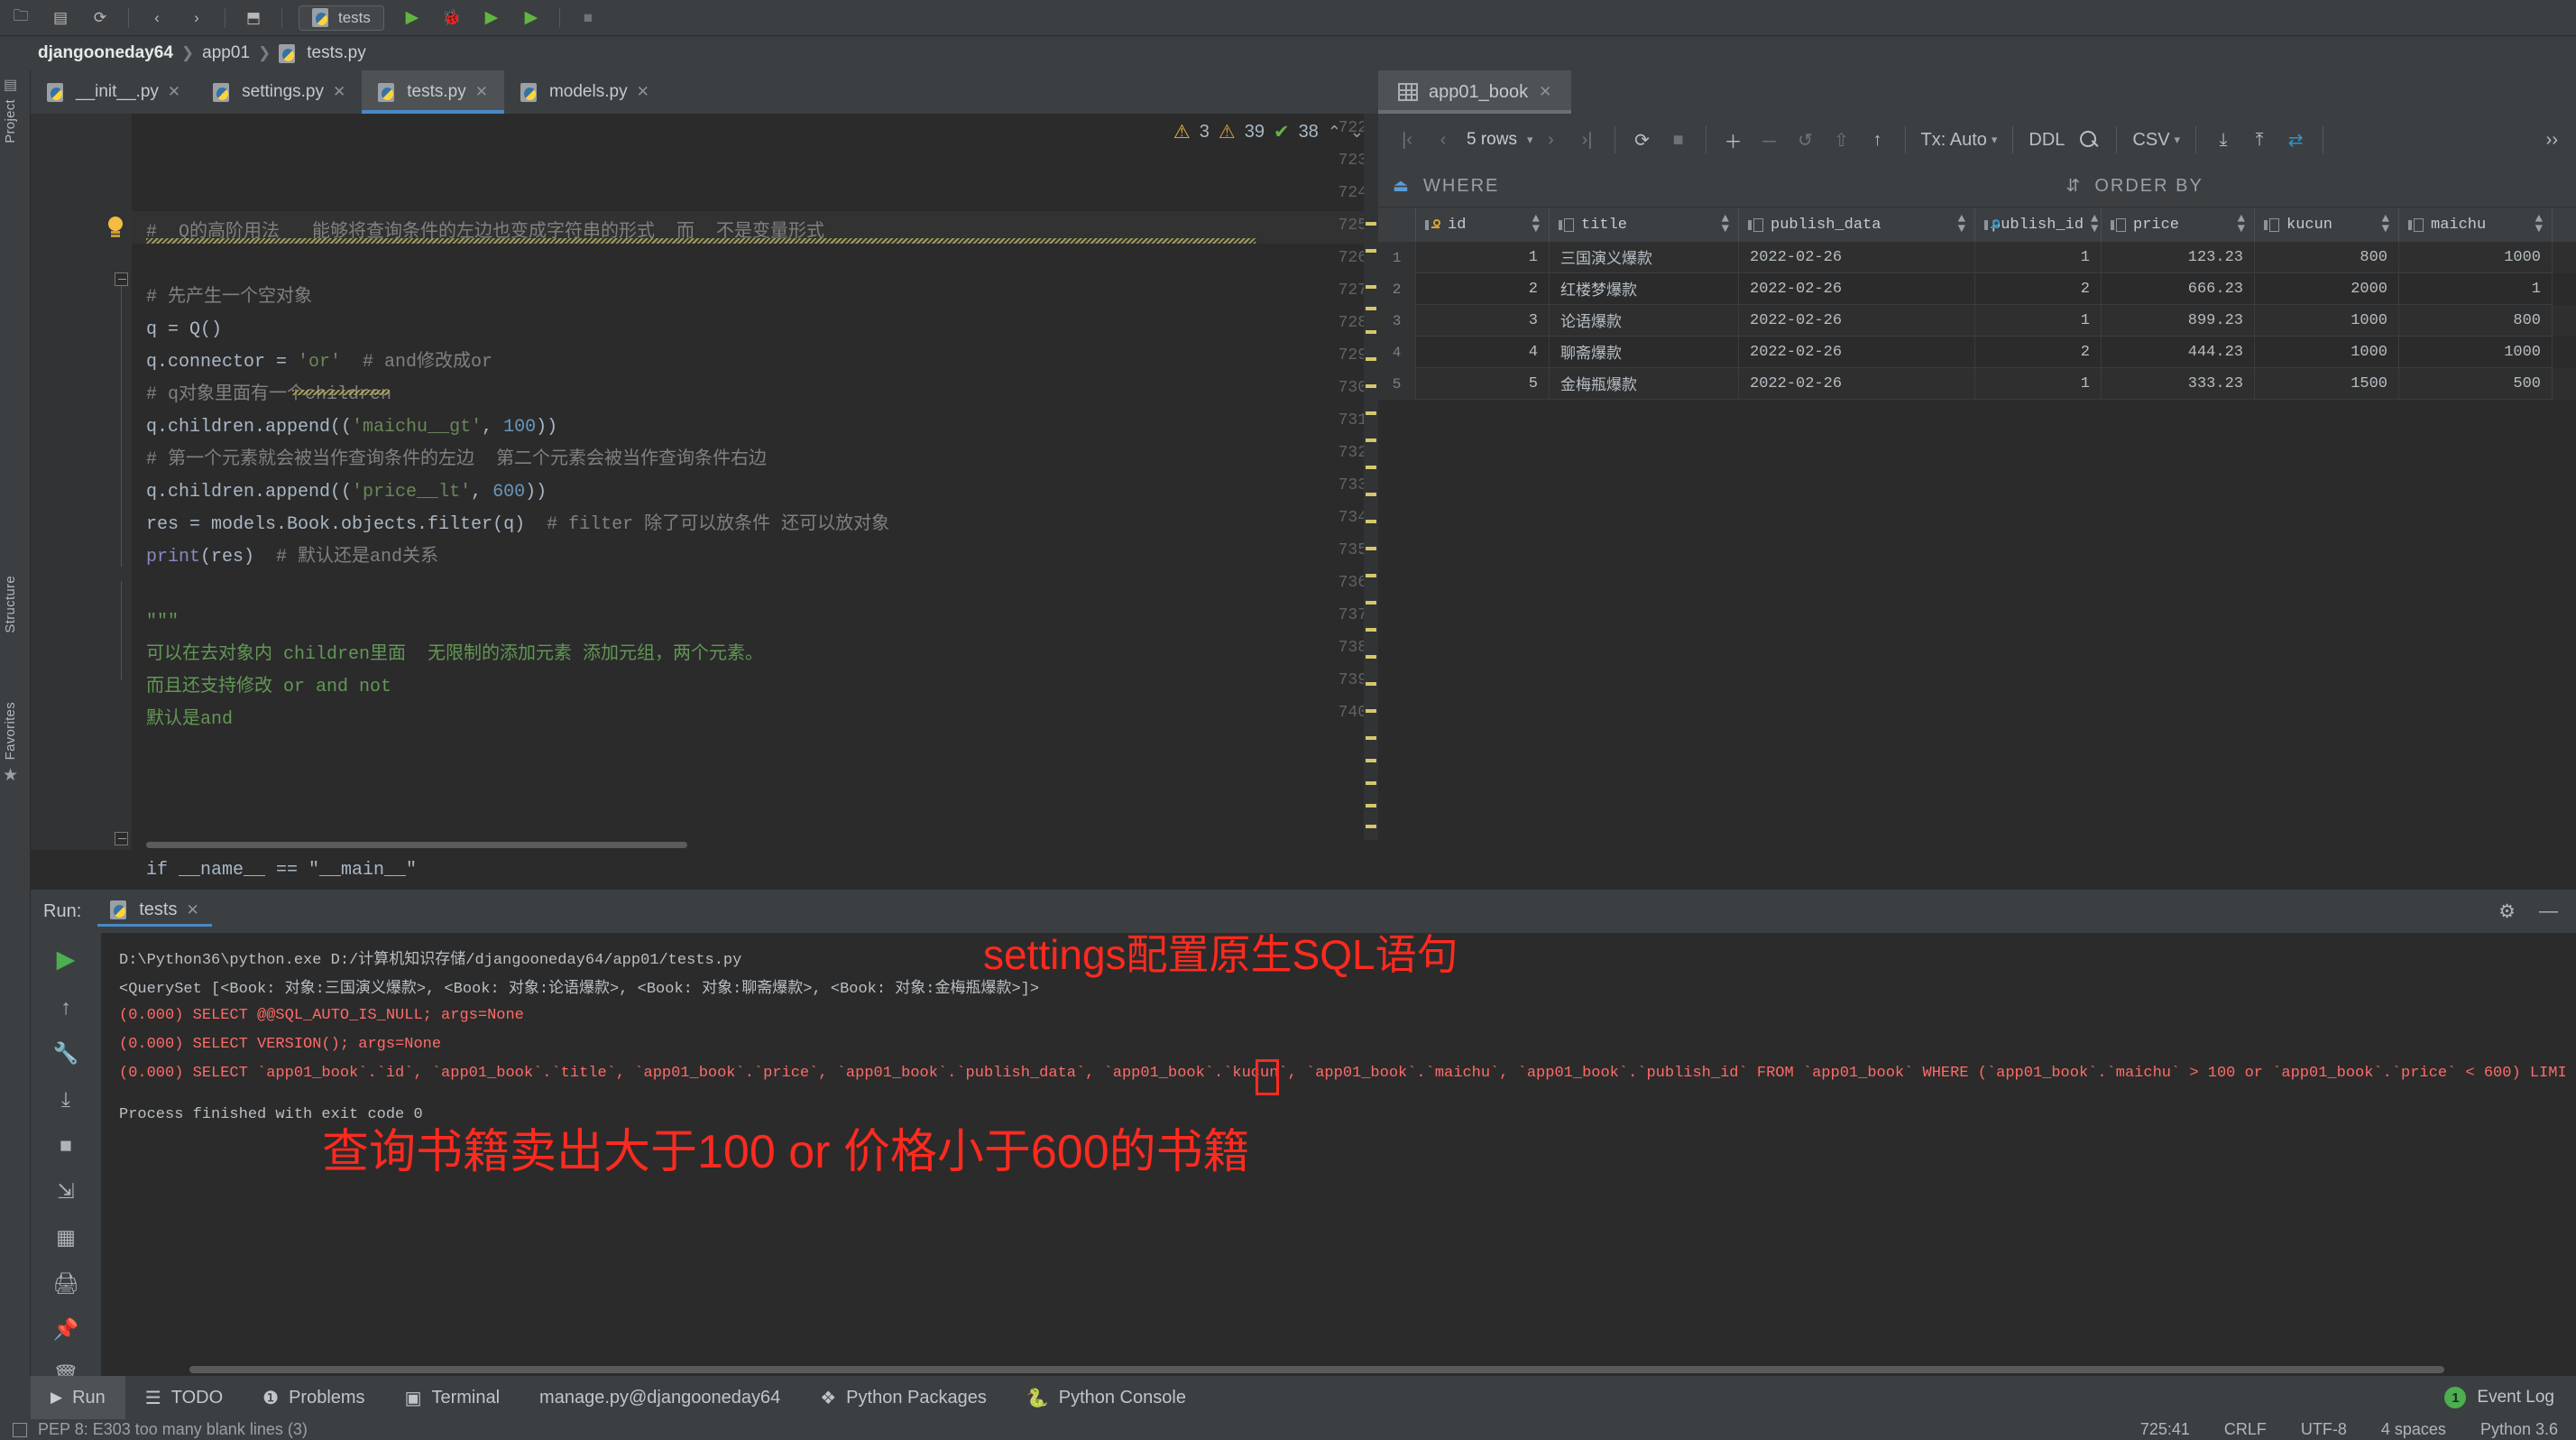  I want to click on back-icon: ‹, so click(157, 18).